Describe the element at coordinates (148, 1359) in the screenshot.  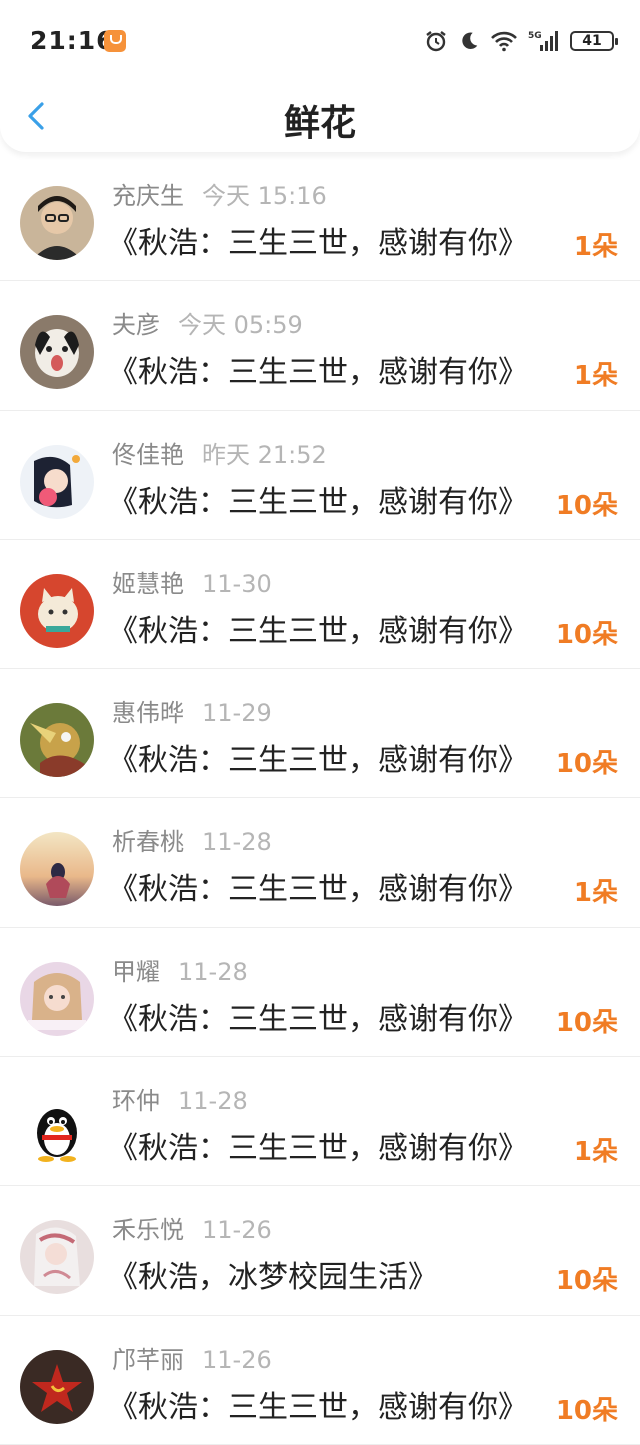
I see `sender-name-text: 邝芊丽` at that location.